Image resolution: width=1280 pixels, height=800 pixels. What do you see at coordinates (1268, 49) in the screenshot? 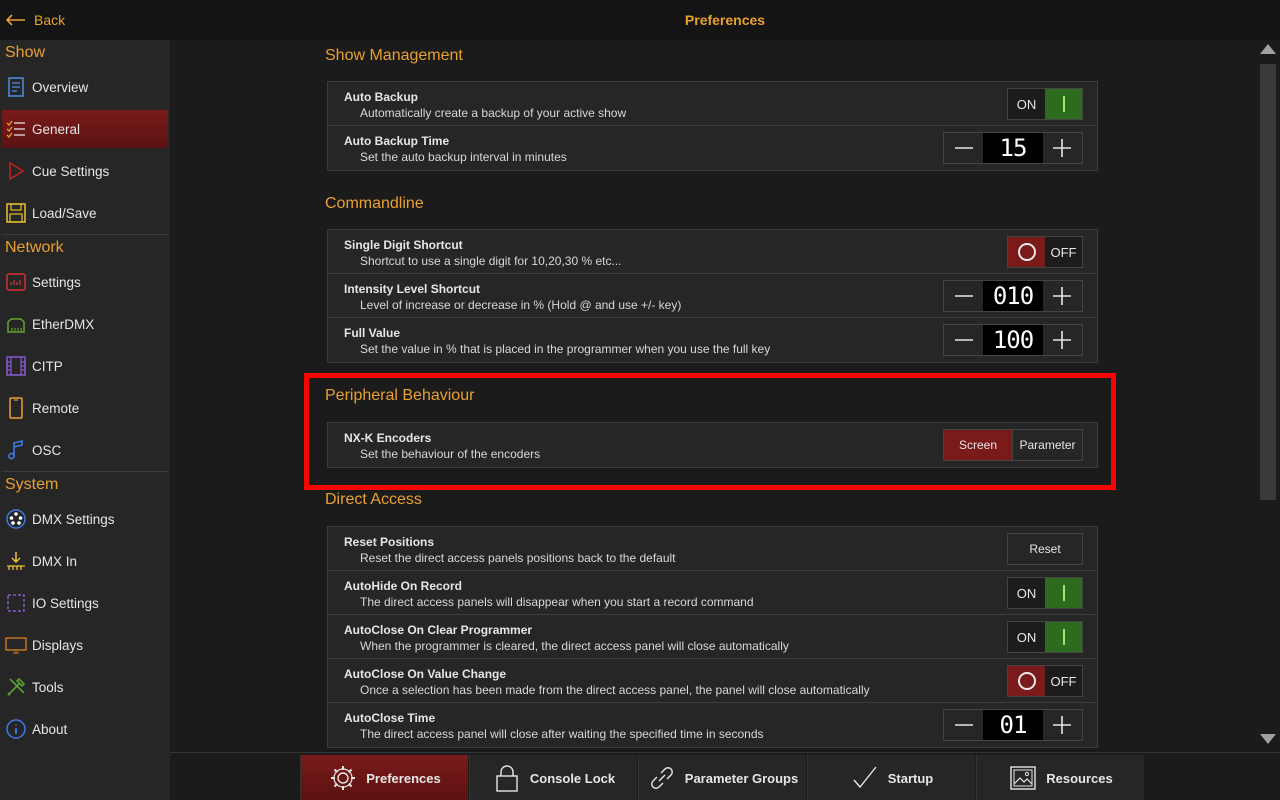
I see `scroll-up-arrow-icon` at bounding box center [1268, 49].